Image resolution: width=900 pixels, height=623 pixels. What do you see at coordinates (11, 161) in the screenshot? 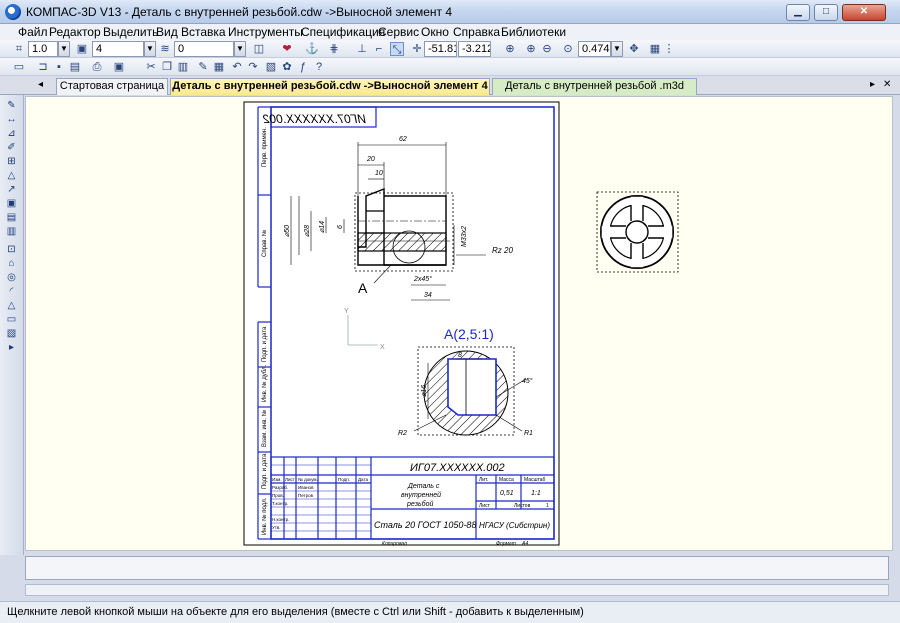
I see `parametrization-icon: ⊞` at bounding box center [11, 161].